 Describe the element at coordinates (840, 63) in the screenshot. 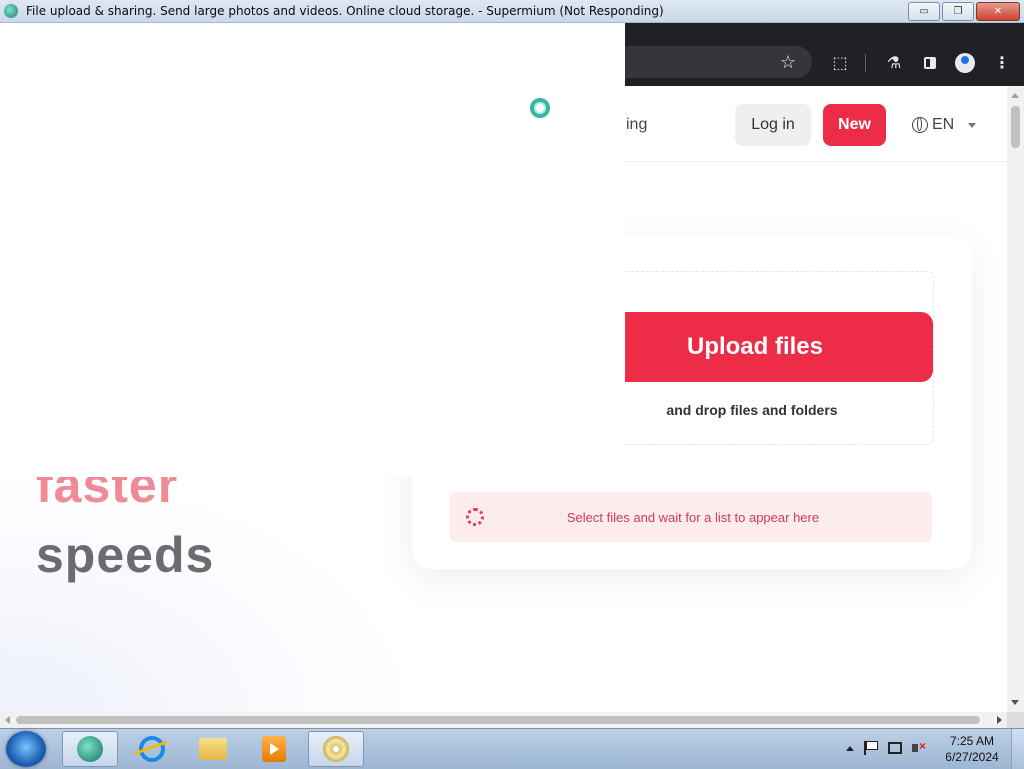

I see `puzzle-icon: ⬚` at that location.